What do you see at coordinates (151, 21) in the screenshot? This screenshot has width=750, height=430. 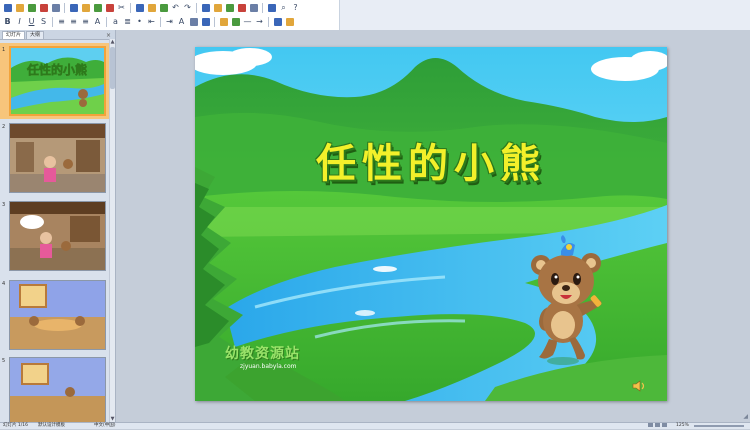 I see `decrease-indent-icon: ⇤` at bounding box center [151, 21].